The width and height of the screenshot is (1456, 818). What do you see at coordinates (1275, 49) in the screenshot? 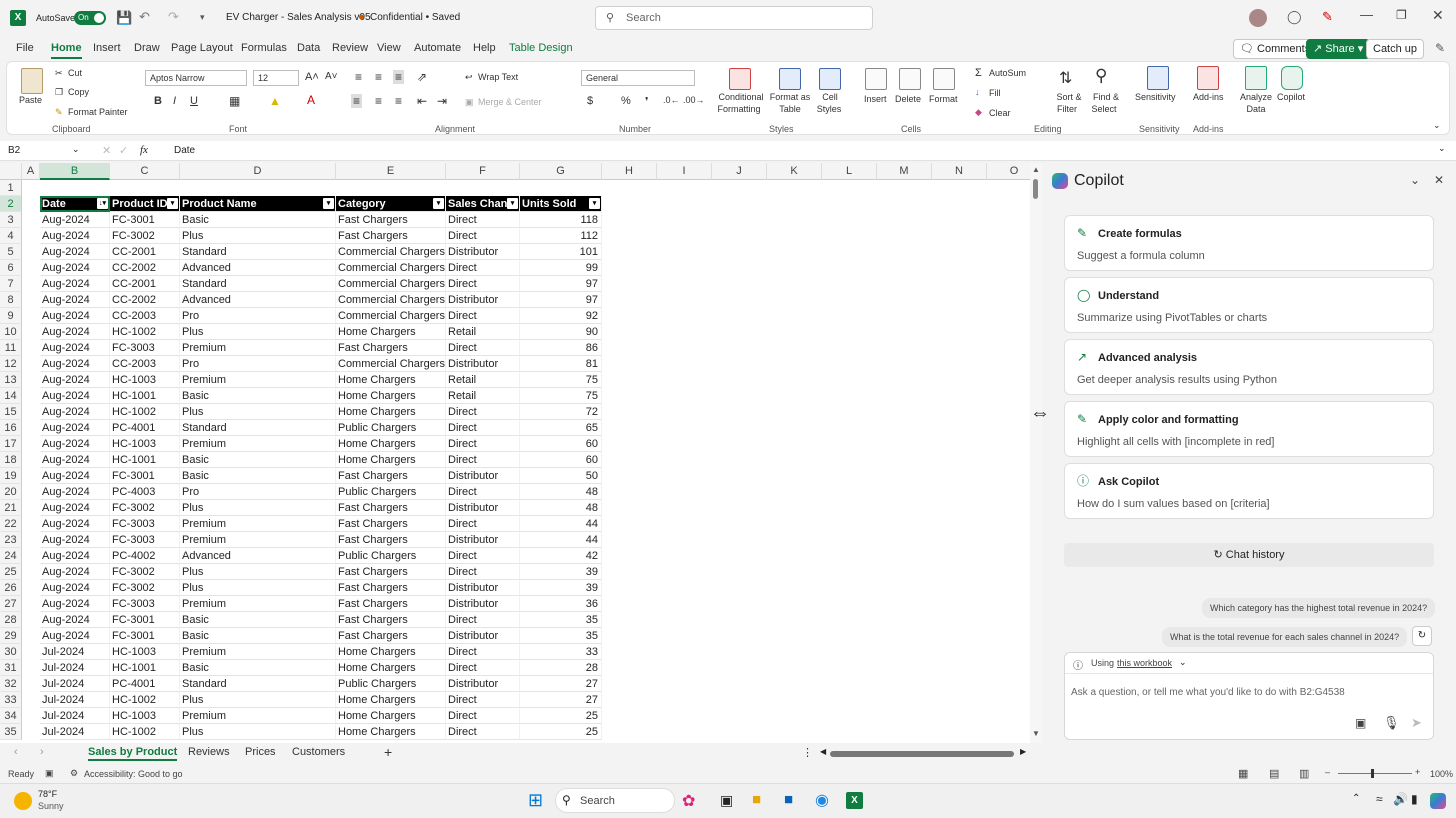
I see `comments-button: 🗨 Comments` at bounding box center [1275, 49].